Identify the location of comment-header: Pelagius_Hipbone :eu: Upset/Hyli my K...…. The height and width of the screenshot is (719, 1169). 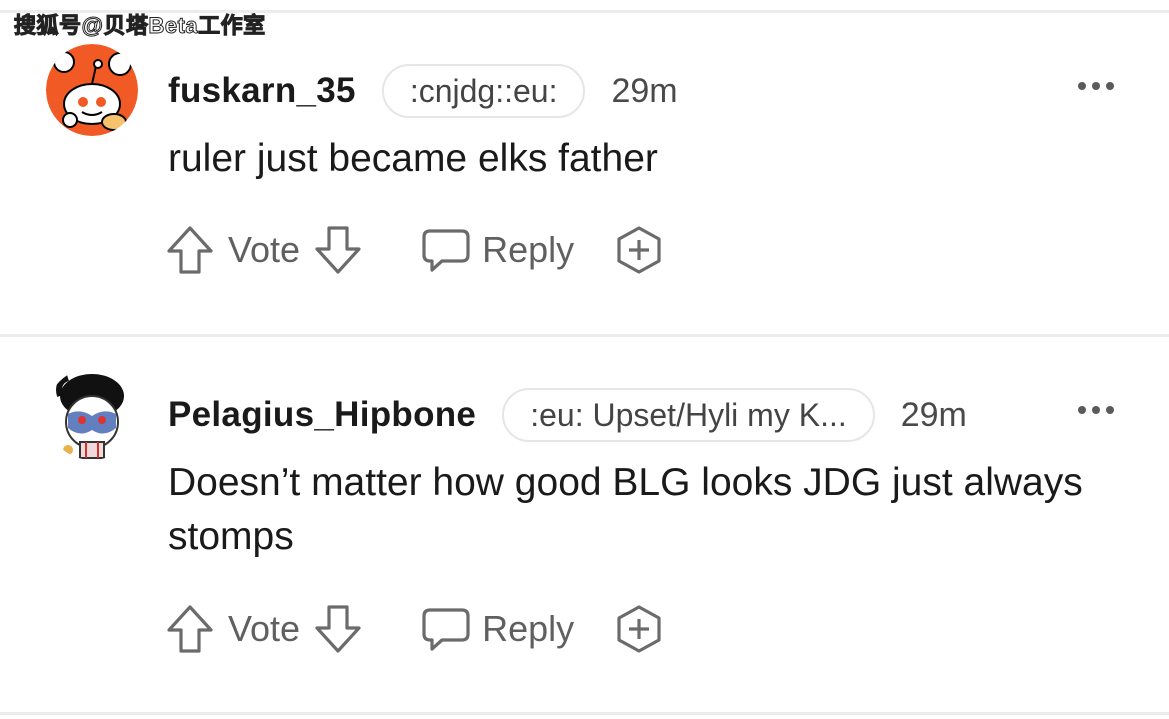
(567, 415).